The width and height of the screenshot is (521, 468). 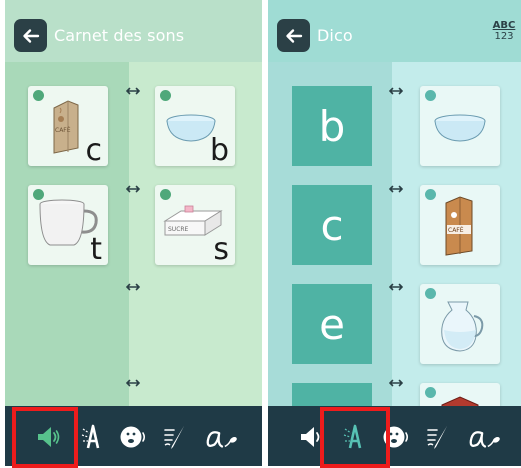 What do you see at coordinates (119, 35) in the screenshot?
I see `page-title: Carnet des sons` at bounding box center [119, 35].